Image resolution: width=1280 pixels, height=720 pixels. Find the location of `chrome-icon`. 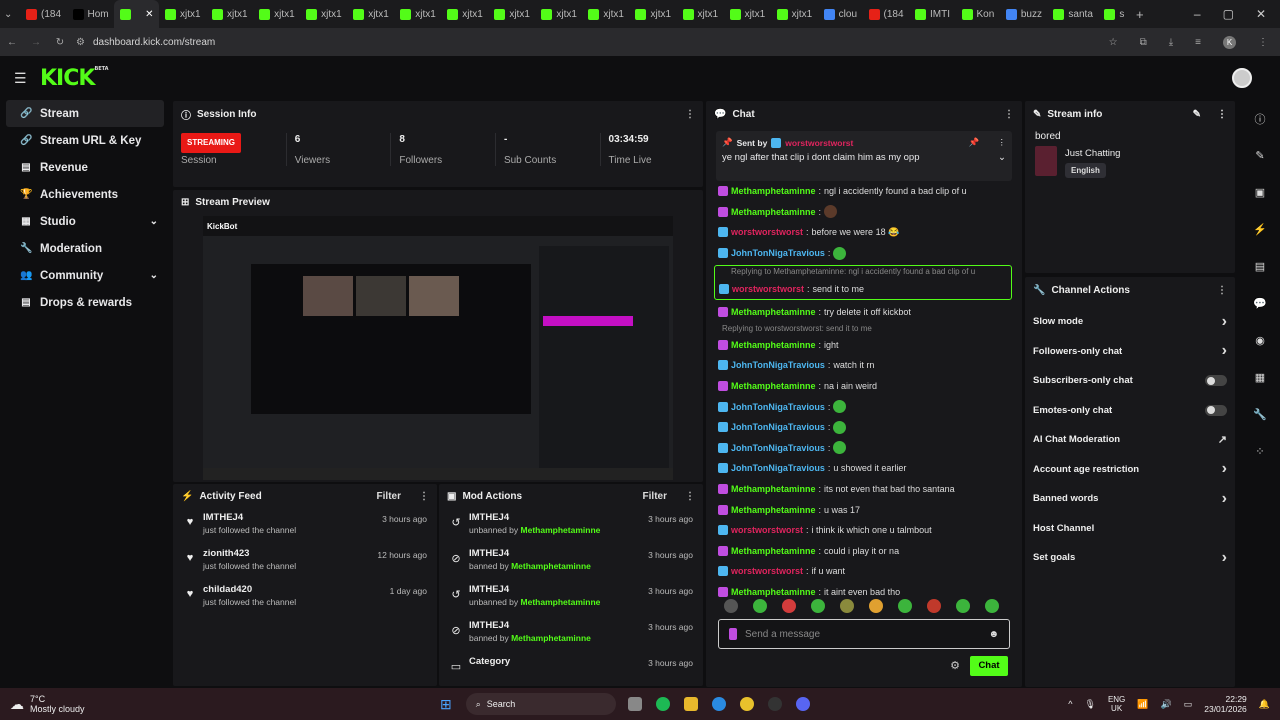

chrome-icon is located at coordinates (746, 704).